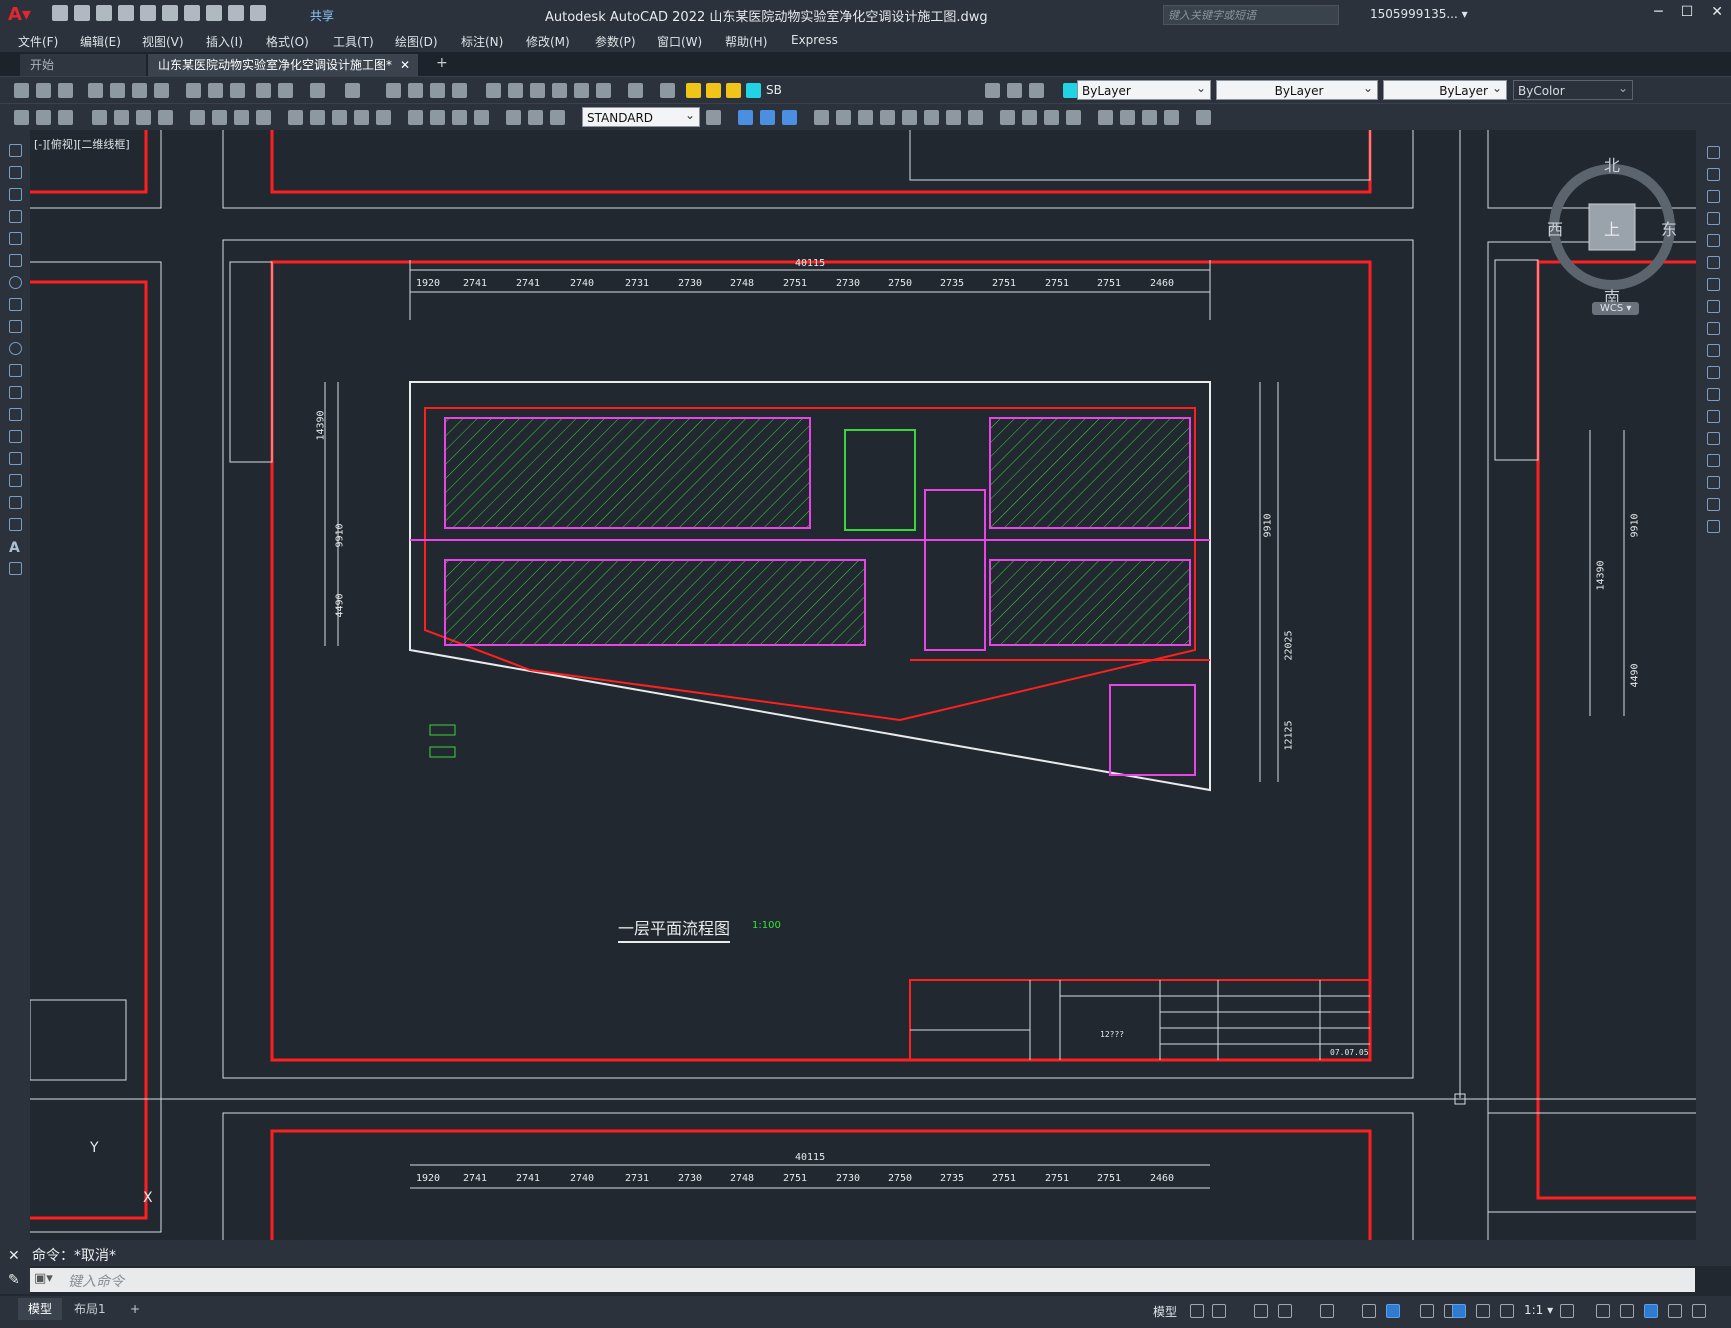 This screenshot has height=1328, width=1731. Describe the element at coordinates (953, 117) in the screenshot. I see `move-faces-icon` at that location.